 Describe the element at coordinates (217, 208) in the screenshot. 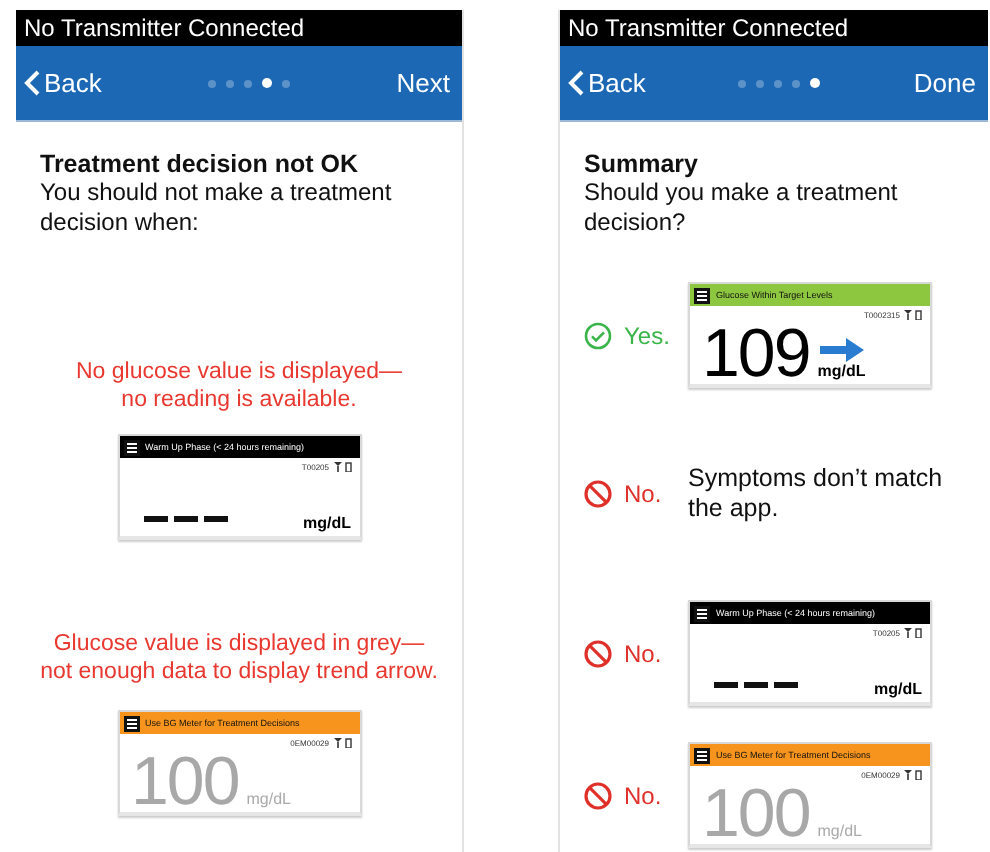

I see `section-subtitle: You should not make a treatment decision when:` at that location.